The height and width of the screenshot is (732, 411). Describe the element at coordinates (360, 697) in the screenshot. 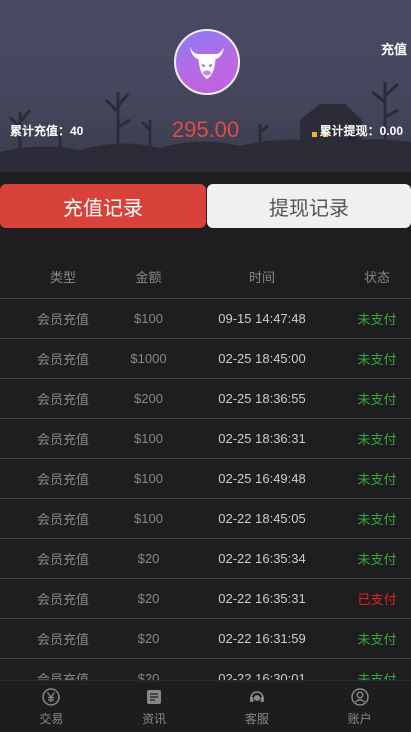

I see `account-icon` at that location.